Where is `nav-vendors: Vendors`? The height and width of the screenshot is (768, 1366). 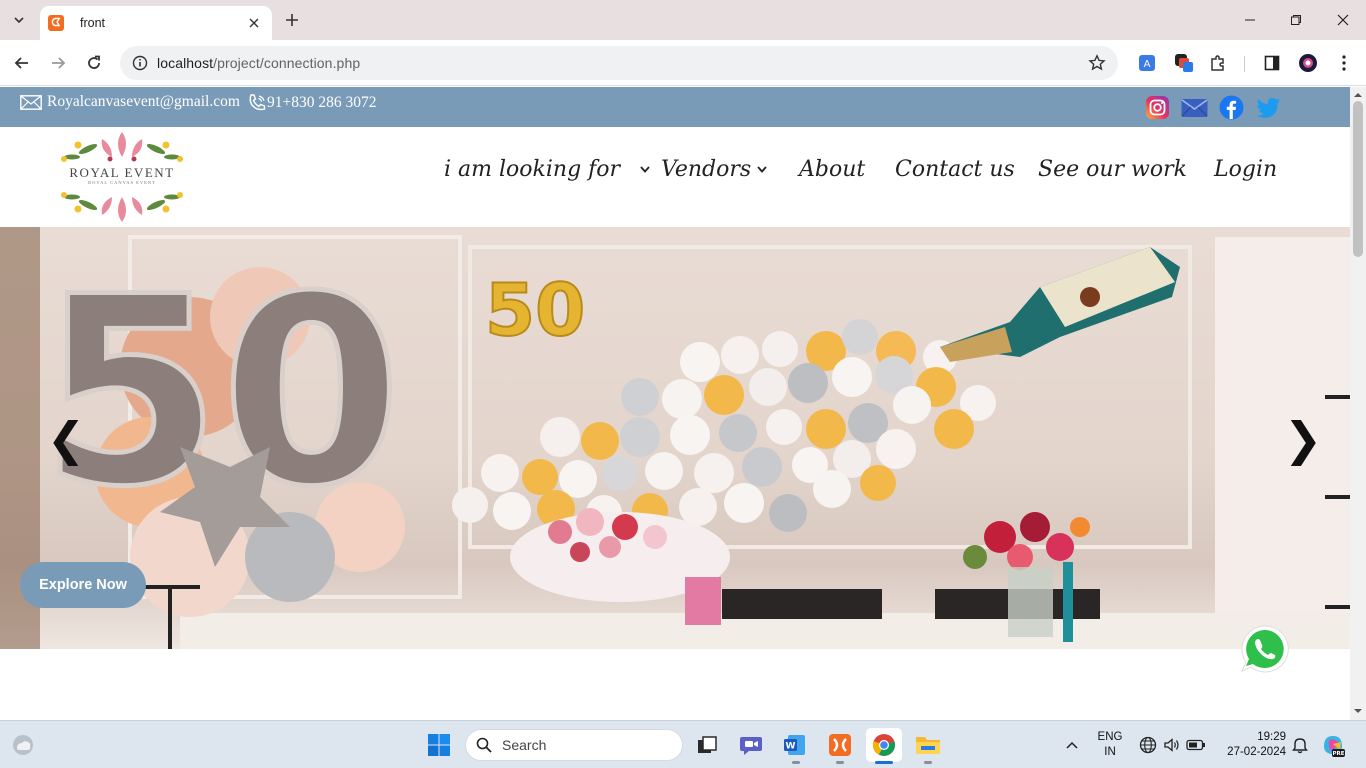
nav-vendors: Vendors is located at coordinates (714, 169).